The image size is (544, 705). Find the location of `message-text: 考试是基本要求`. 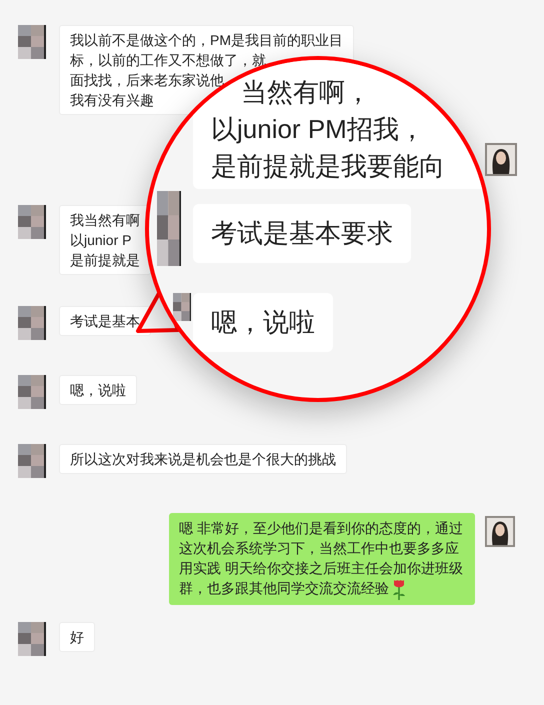

message-text: 考试是基本要求 is located at coordinates (302, 233).